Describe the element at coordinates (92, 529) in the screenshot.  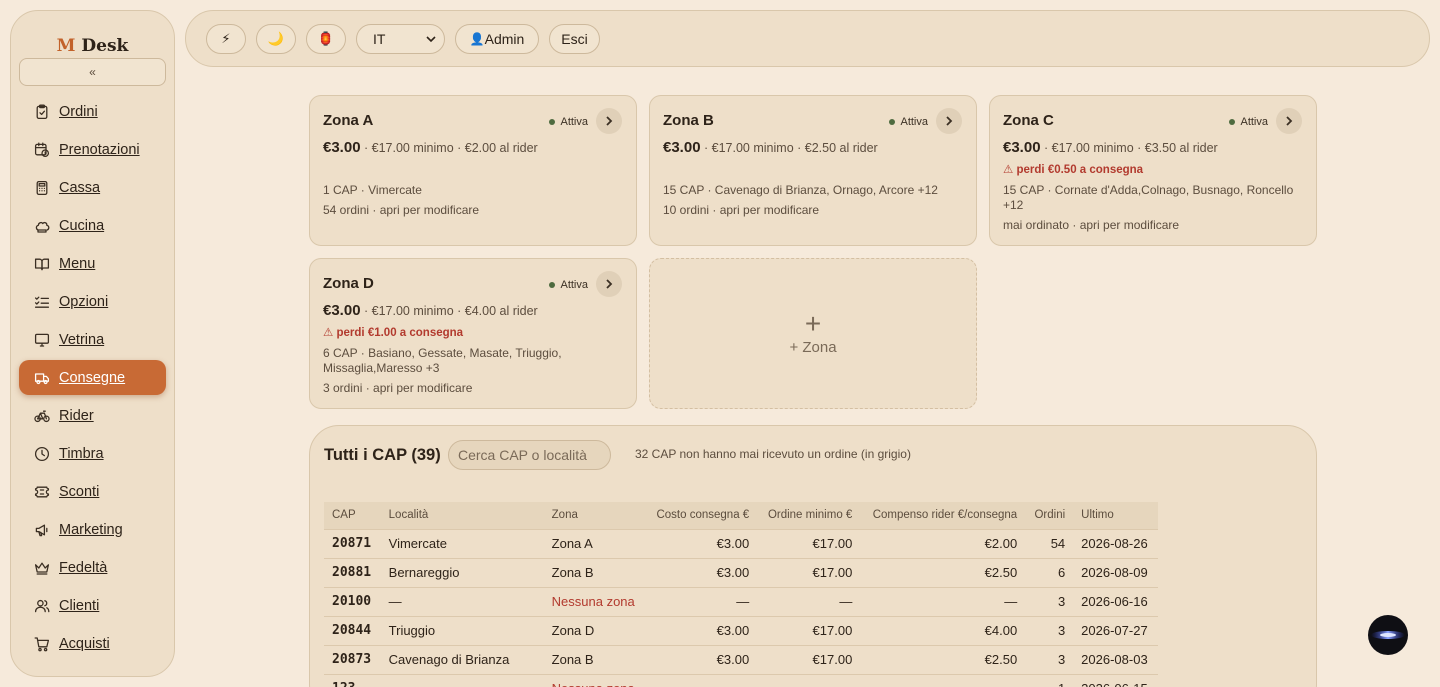
I see `sidebar-item-marketing: Marketing` at that location.